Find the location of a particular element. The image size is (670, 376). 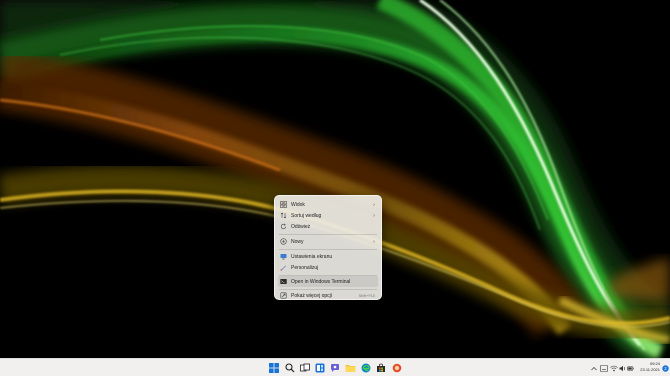

edge-icon is located at coordinates (366, 368).